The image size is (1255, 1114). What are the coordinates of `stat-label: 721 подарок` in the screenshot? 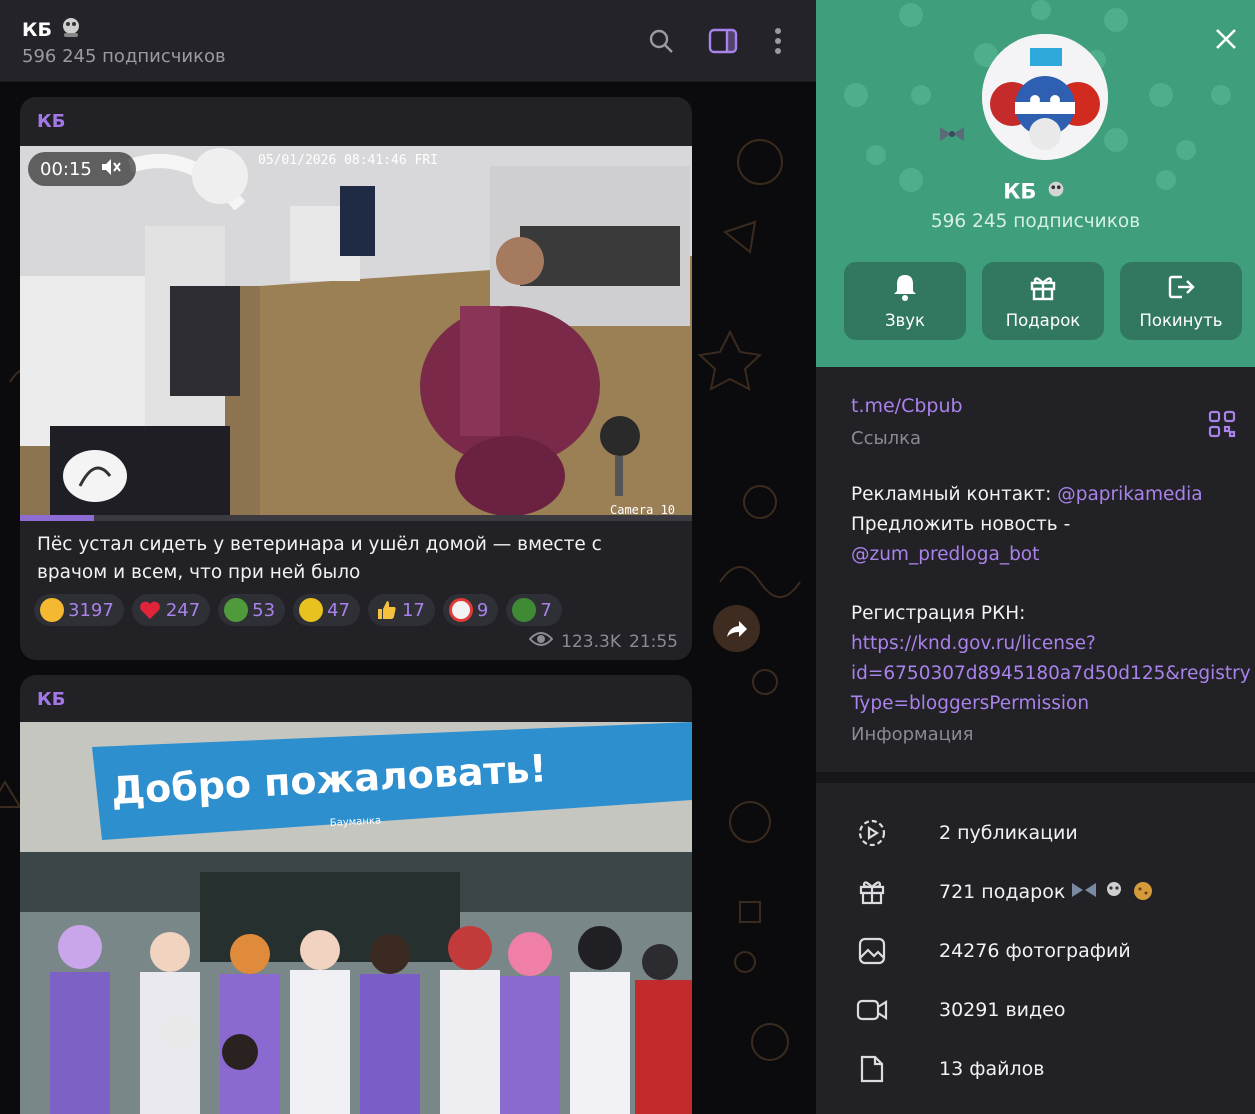 It's located at (1002, 892).